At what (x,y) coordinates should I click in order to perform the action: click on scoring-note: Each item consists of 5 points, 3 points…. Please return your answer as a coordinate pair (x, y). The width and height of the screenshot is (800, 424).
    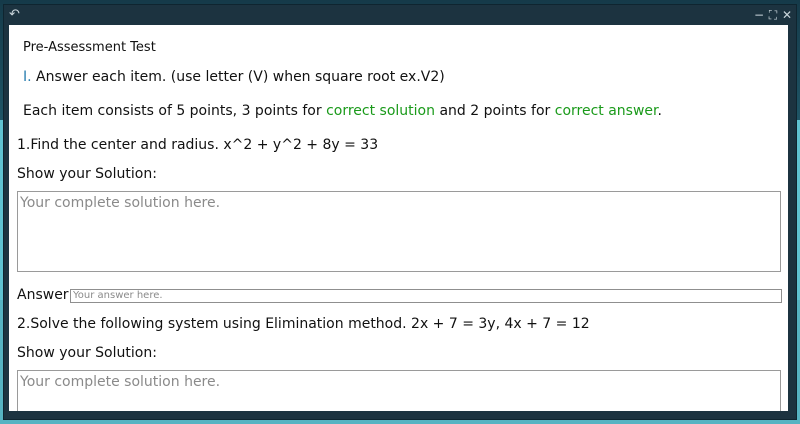
    Looking at the image, I should click on (342, 111).